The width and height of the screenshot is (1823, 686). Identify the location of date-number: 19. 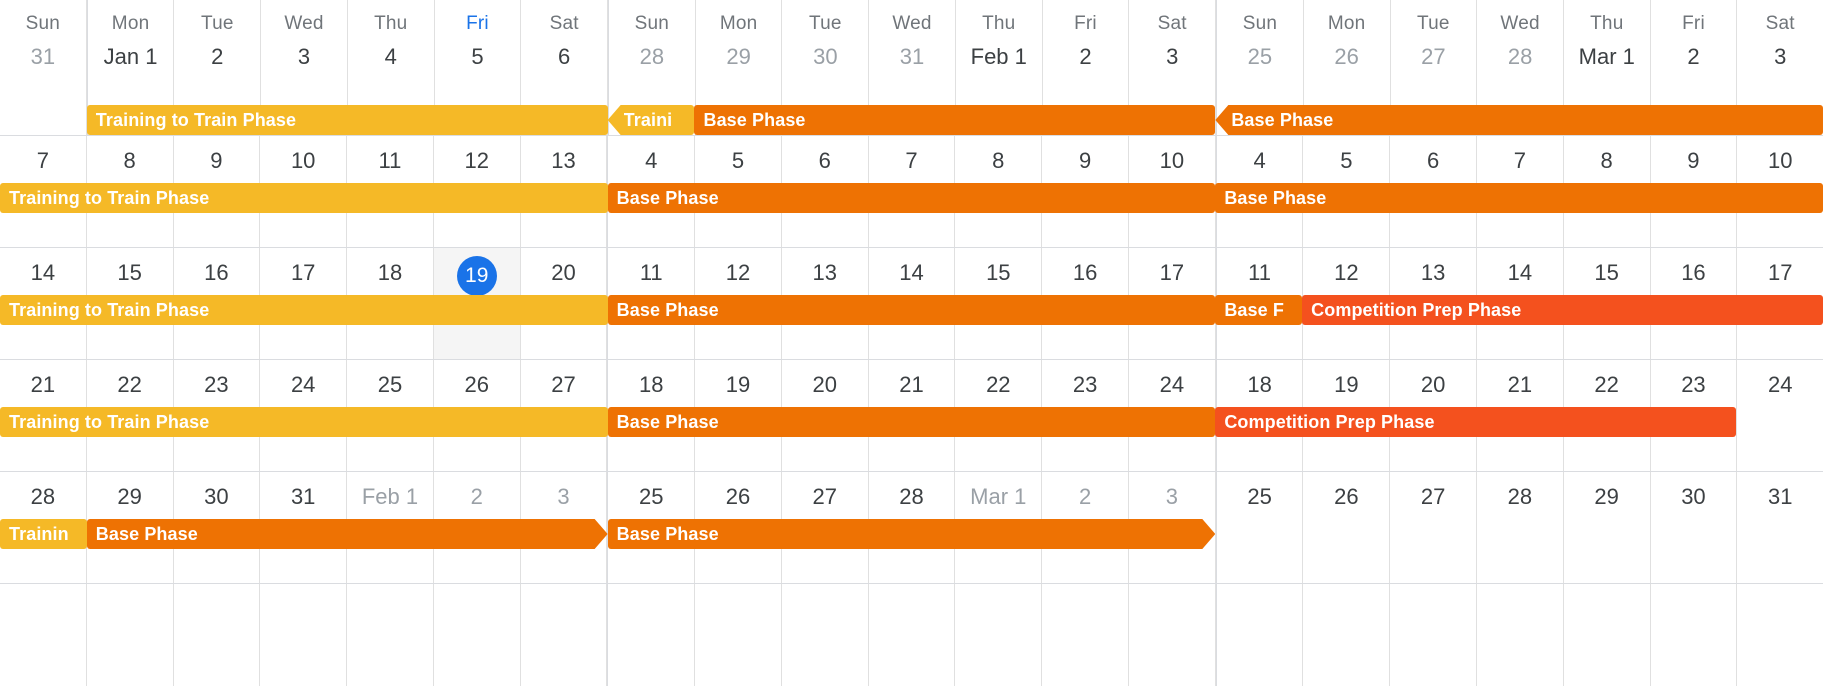
(1346, 385).